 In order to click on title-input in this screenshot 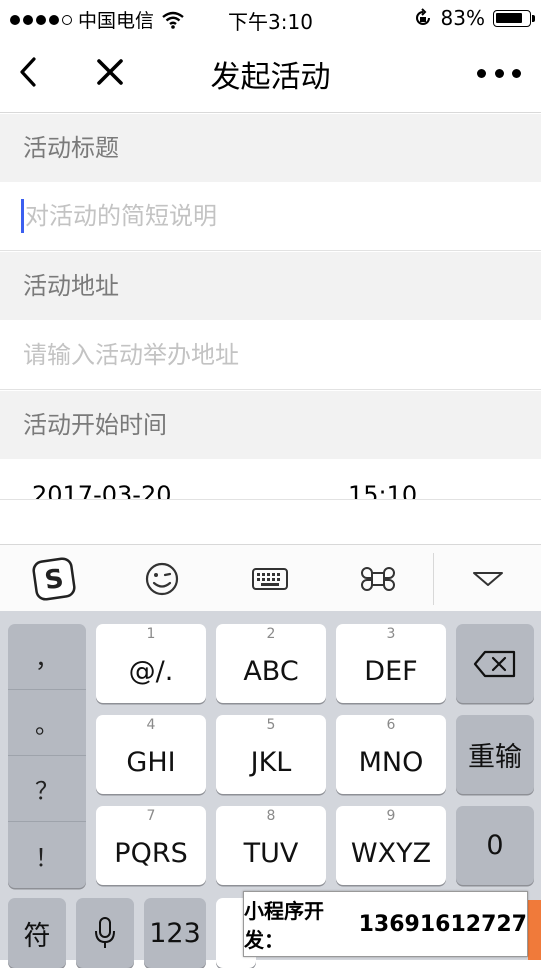, I will do `click(269, 216)`.